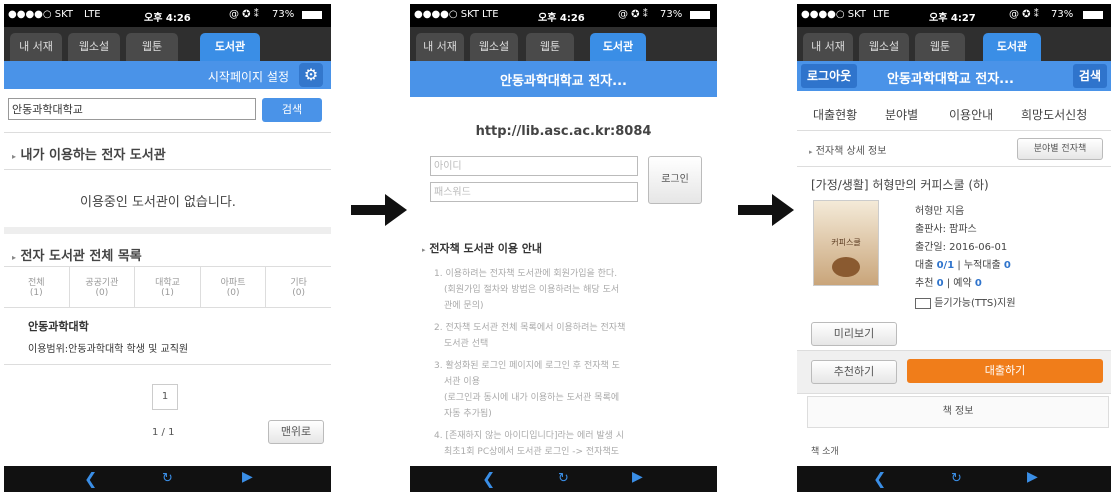  What do you see at coordinates (158, 202) in the screenshot?
I see `empty-library-message: 이용중인 도서관이 없습니다.` at bounding box center [158, 202].